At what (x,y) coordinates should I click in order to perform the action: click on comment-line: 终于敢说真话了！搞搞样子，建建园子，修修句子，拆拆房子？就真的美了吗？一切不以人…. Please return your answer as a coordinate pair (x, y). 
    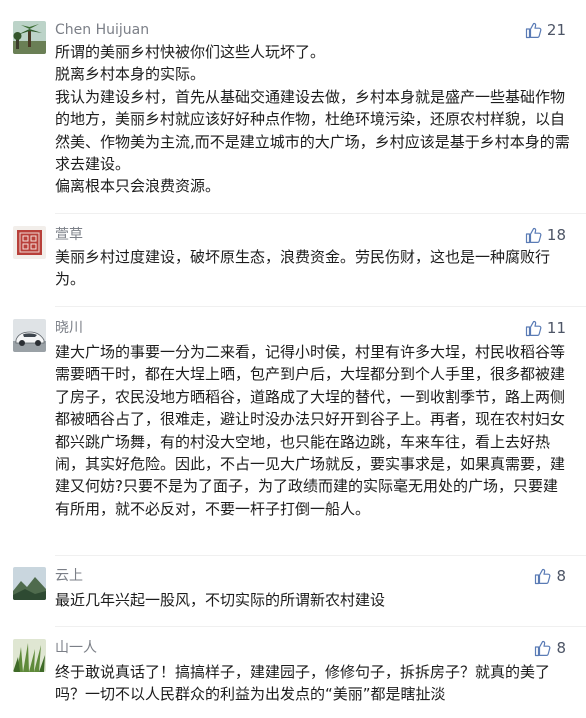
    Looking at the image, I should click on (303, 683).